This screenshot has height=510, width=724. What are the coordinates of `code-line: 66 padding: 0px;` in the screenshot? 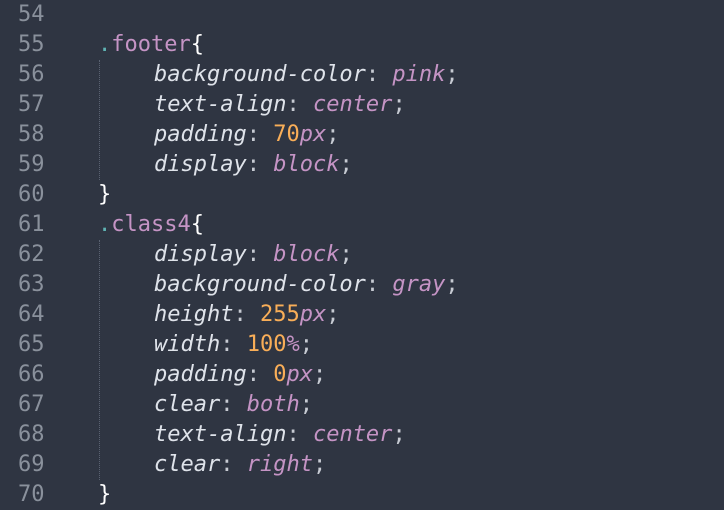 It's located at (362, 375).